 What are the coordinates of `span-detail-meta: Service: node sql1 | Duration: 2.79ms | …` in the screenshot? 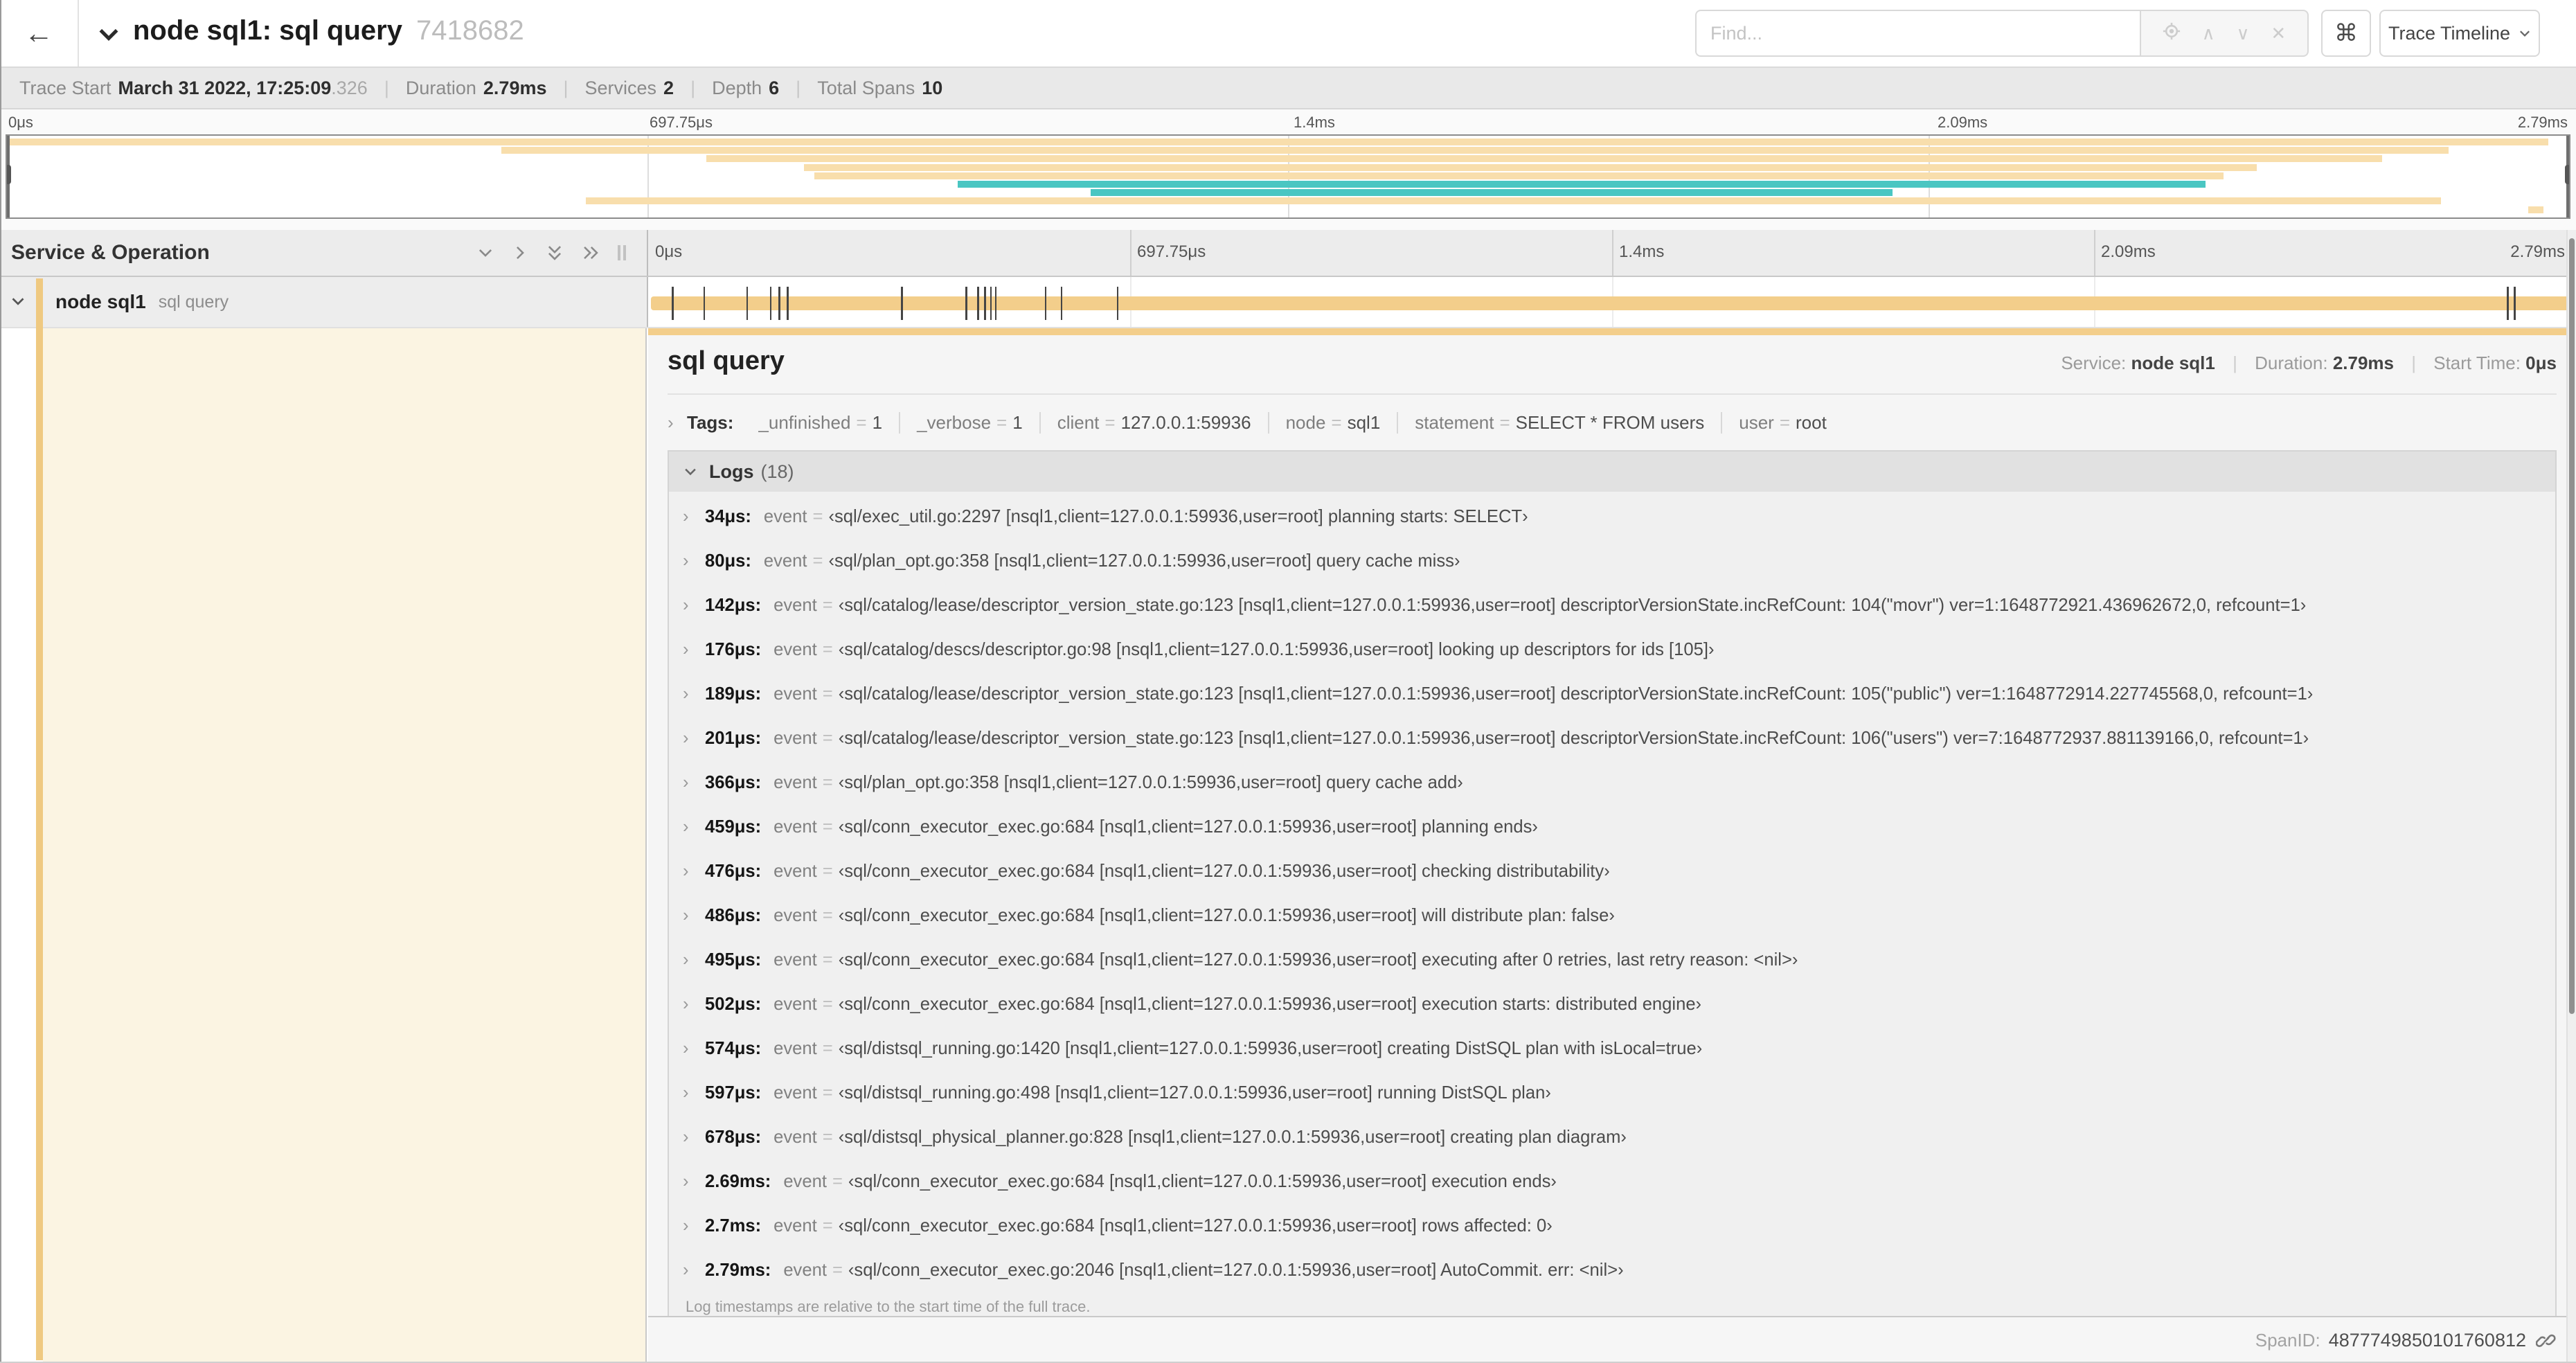 It's located at (2309, 363).